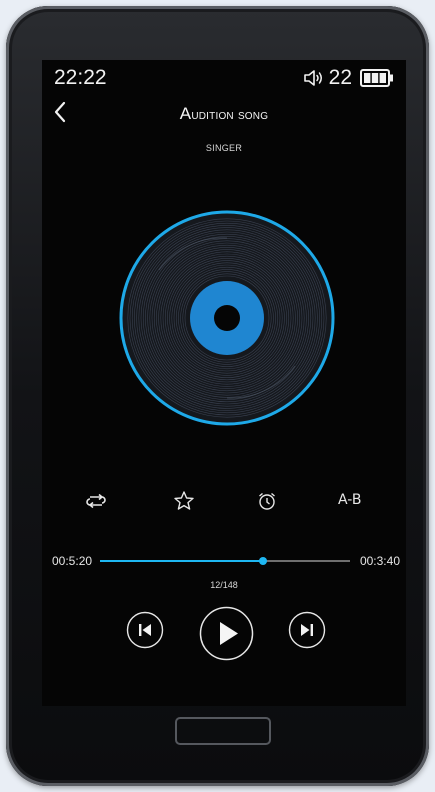 The width and height of the screenshot is (435, 792). I want to click on home-button, so click(223, 731).